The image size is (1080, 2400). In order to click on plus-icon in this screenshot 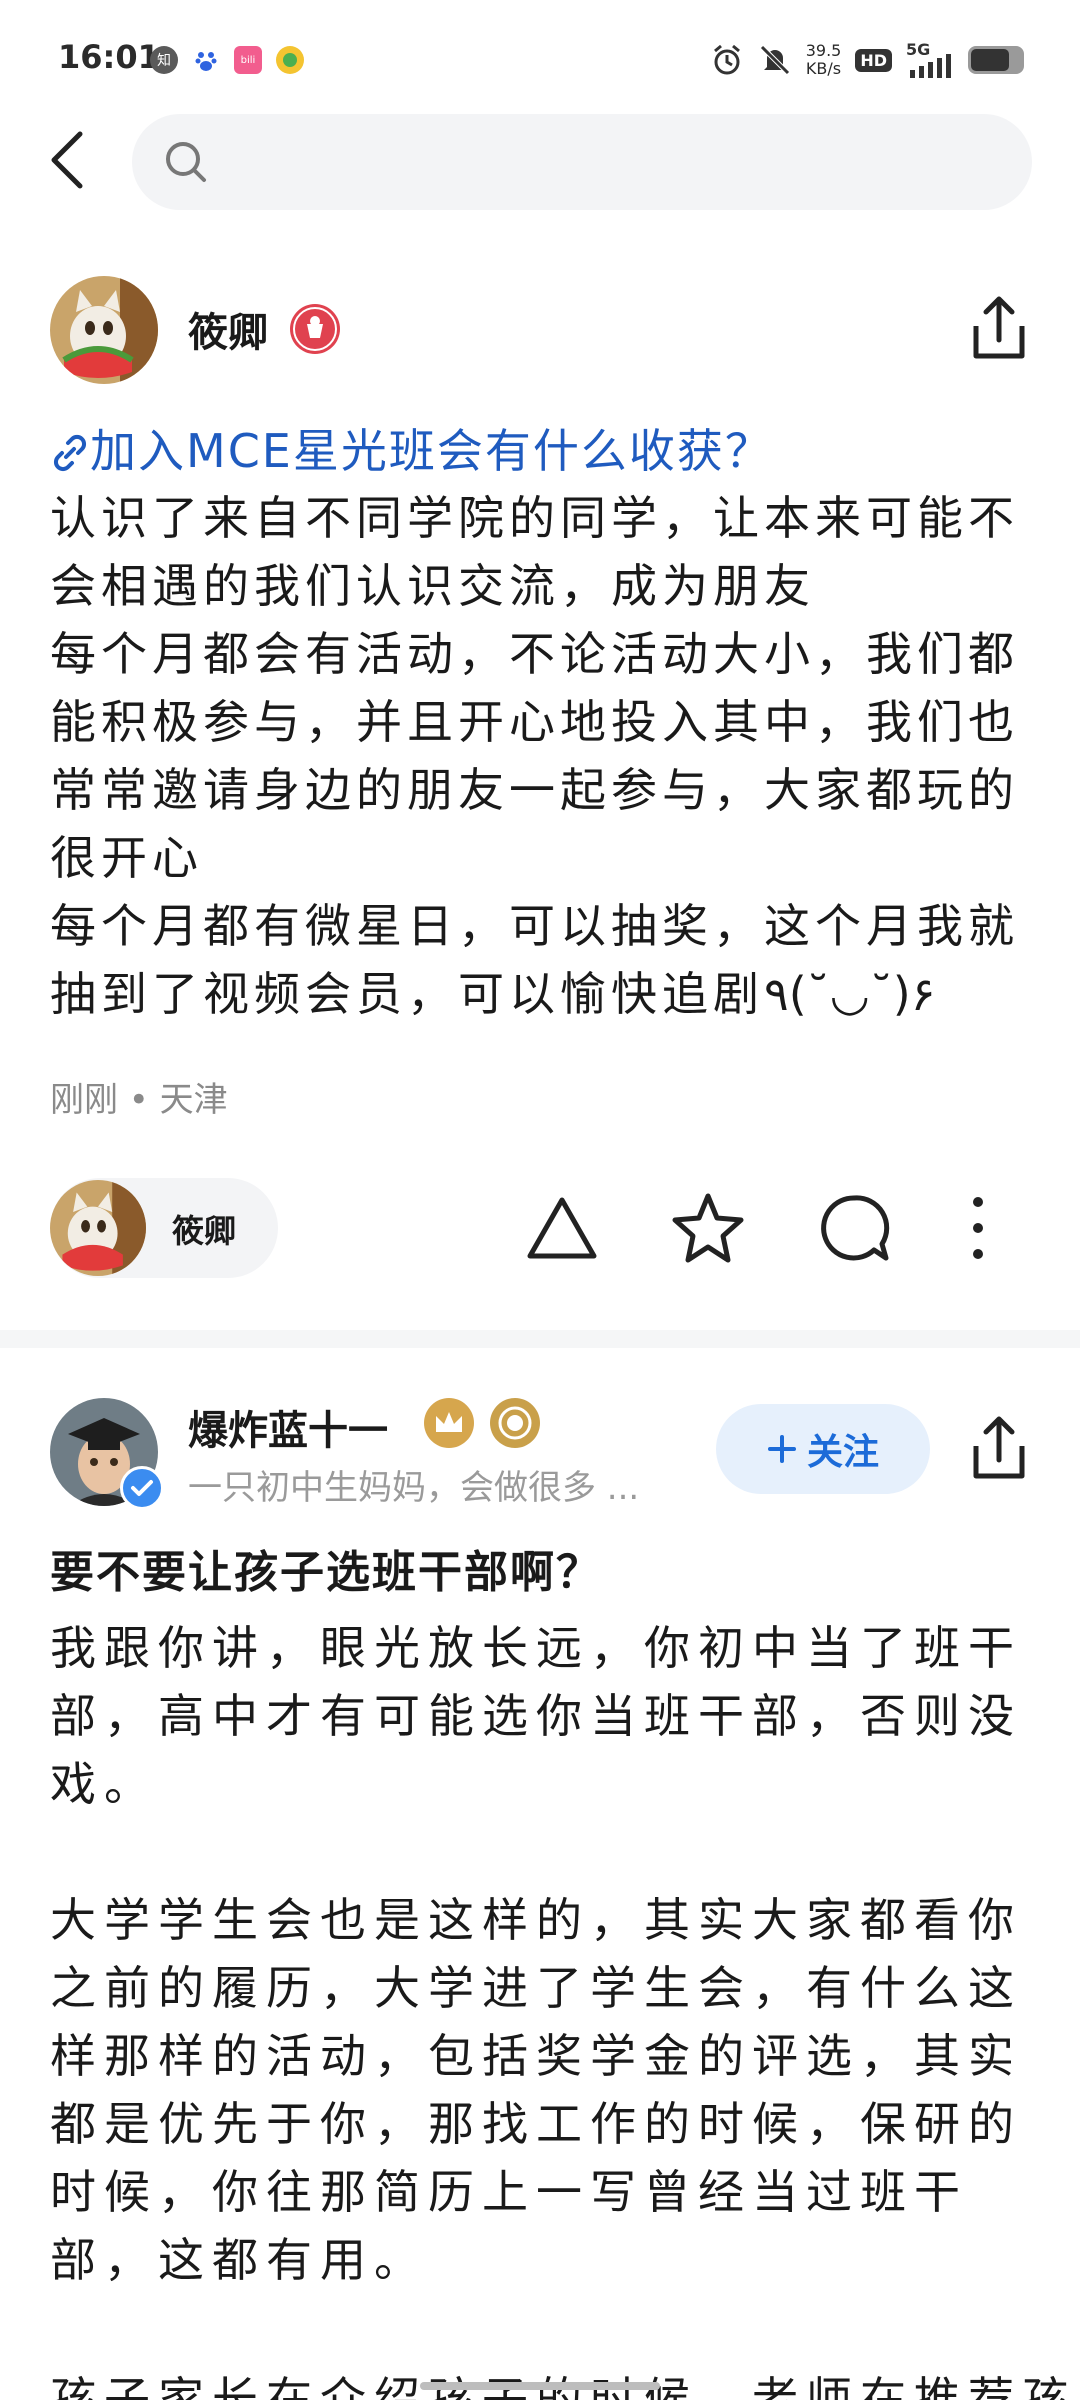, I will do `click(781, 1449)`.